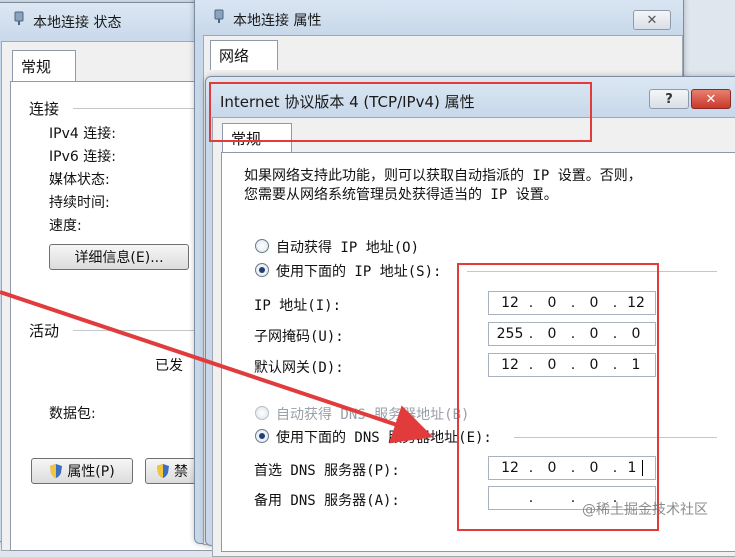  Describe the element at coordinates (552, 334) in the screenshot. I see `mask-octet-2: 0` at that location.